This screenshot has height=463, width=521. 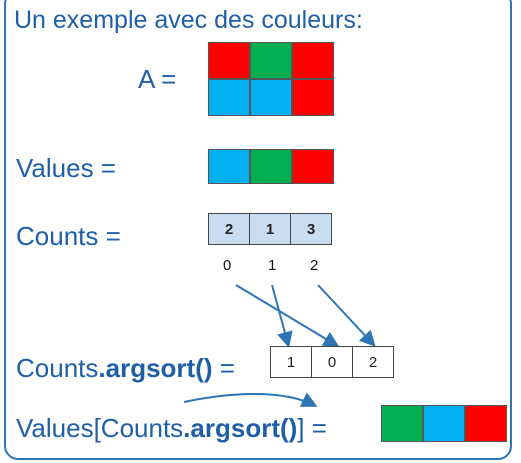 I want to click on argsort-array: 1 0 2, so click(x=332, y=362).